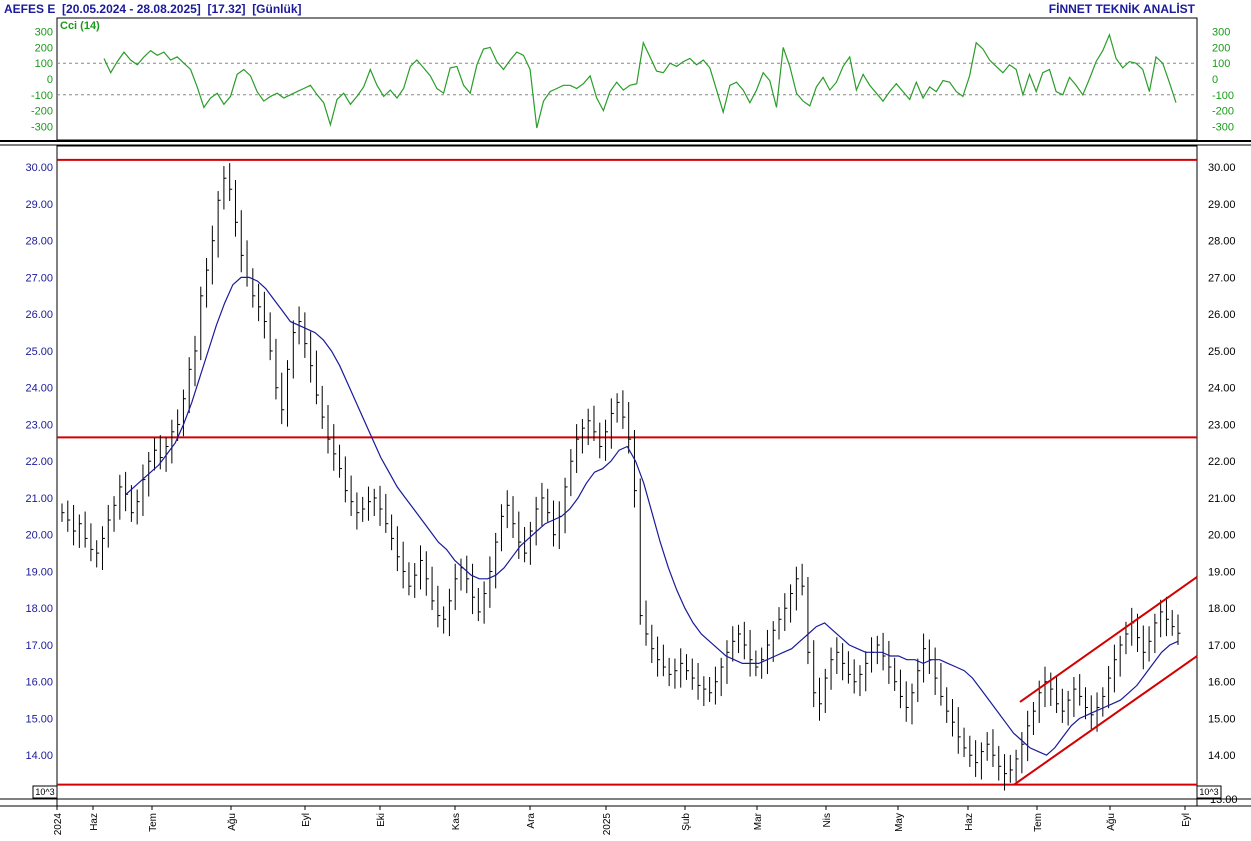 Image resolution: width=1251 pixels, height=841 pixels. What do you see at coordinates (1121, 9) in the screenshot?
I see `brand-label: FİNNET TEKNİK ANALİST` at bounding box center [1121, 9].